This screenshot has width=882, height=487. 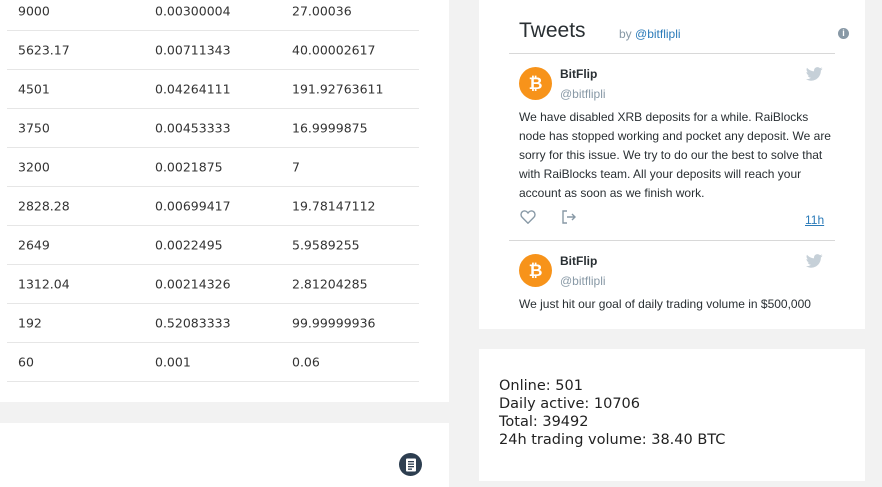 What do you see at coordinates (189, 245) in the screenshot?
I see `amount-cell: 0.0022495` at bounding box center [189, 245].